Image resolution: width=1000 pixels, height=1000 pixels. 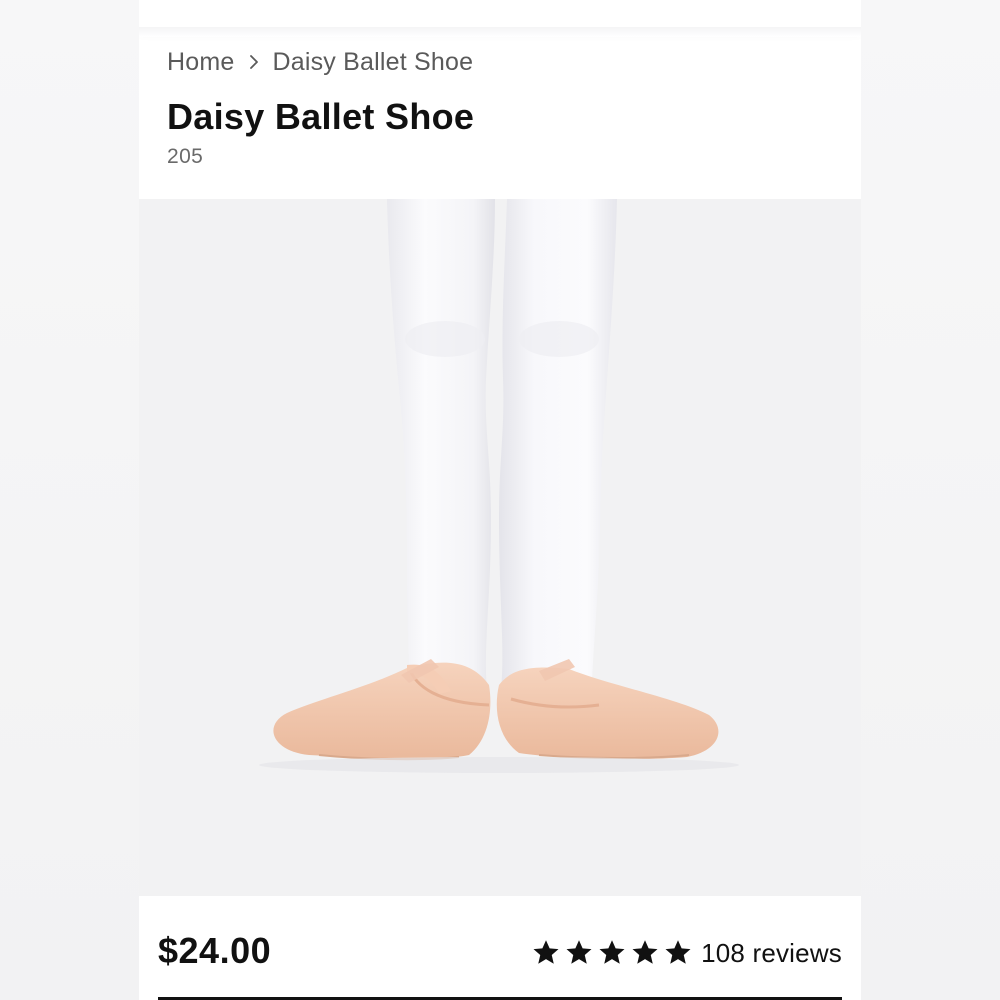 I want to click on top-bar-shadow, so click(x=500, y=32).